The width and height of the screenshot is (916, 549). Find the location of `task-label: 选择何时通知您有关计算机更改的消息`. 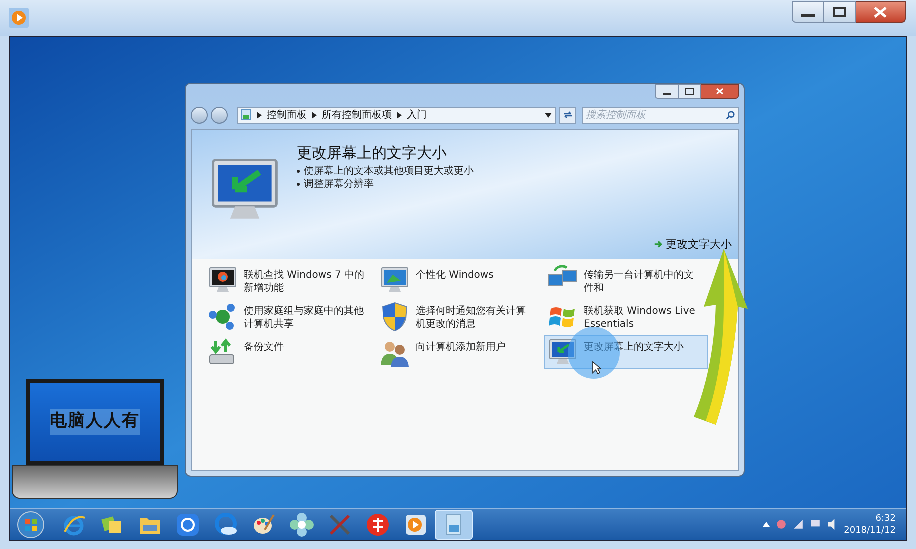

task-label: 选择何时通知您有关计算机更改的消息 is located at coordinates (471, 318).